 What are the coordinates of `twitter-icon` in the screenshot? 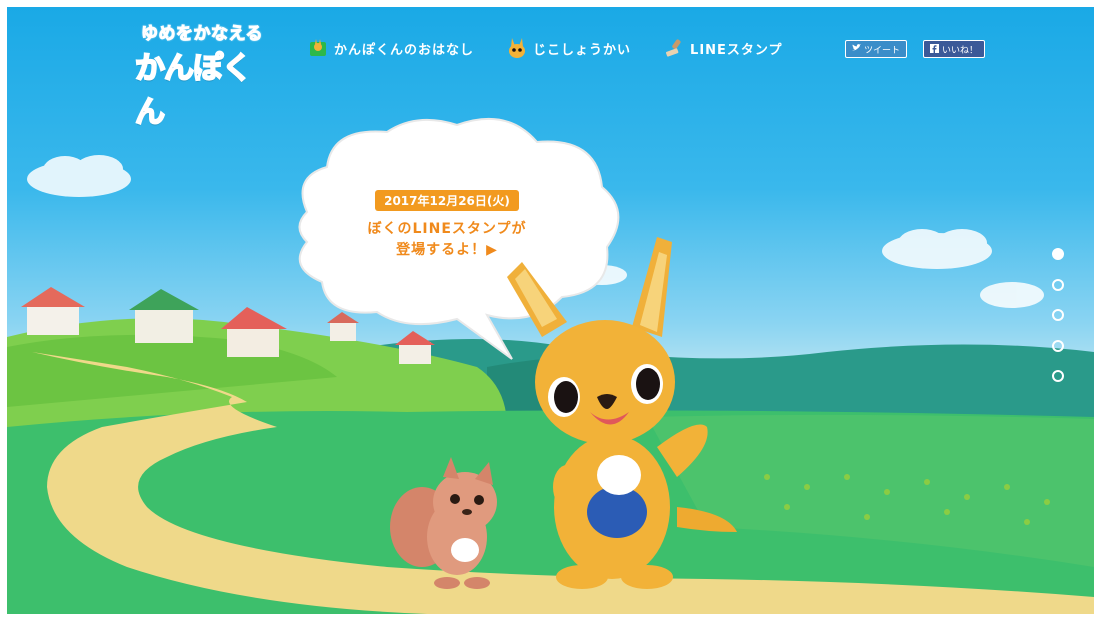 It's located at (856, 49).